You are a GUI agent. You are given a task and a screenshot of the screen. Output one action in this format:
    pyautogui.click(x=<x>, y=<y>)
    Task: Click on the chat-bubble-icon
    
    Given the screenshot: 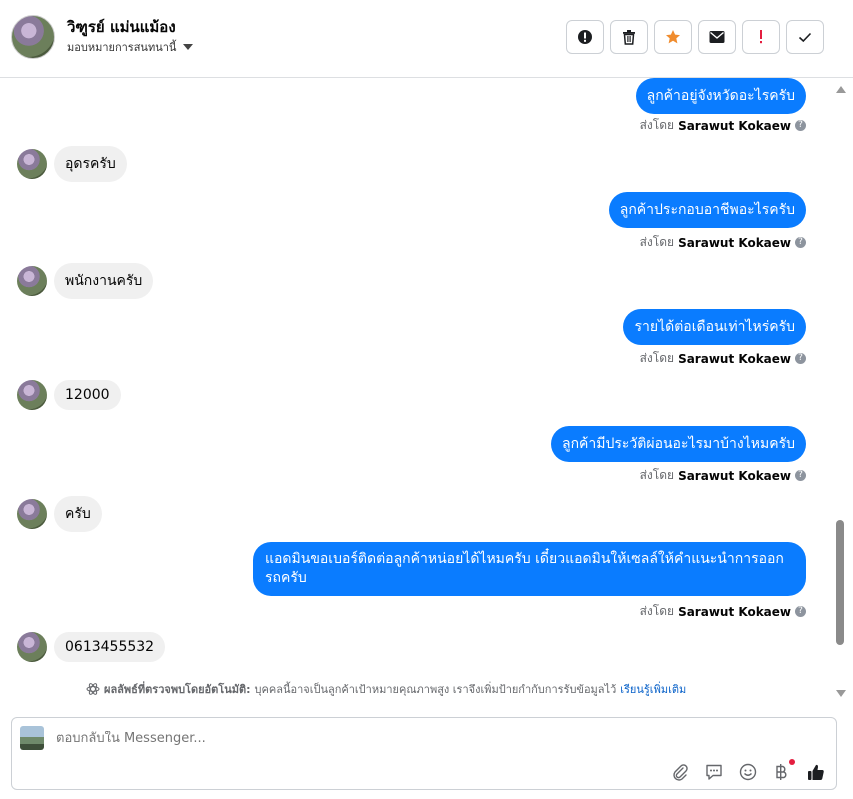 What is the action you would take?
    pyautogui.click(x=714, y=772)
    